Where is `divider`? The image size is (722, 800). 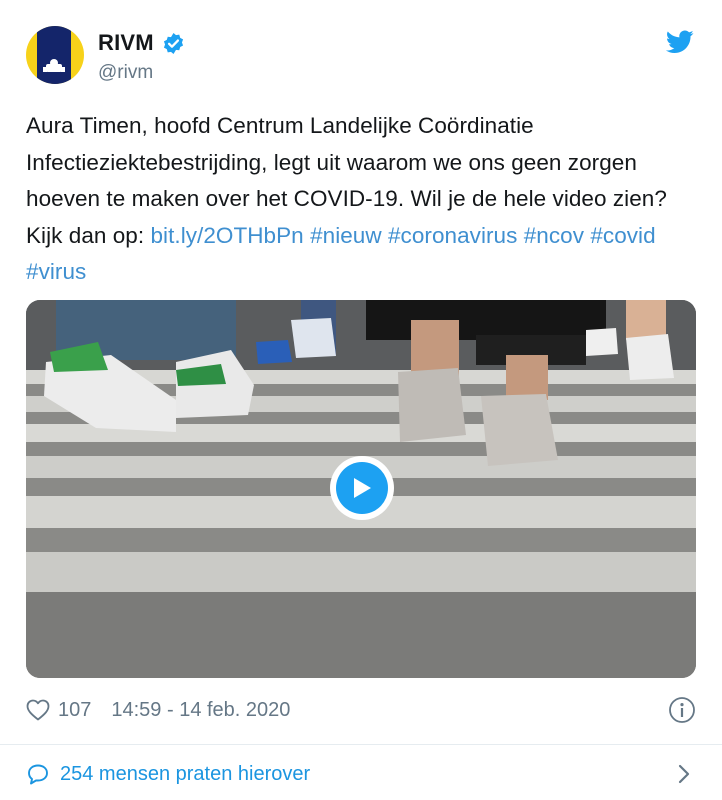 divider is located at coordinates (361, 744).